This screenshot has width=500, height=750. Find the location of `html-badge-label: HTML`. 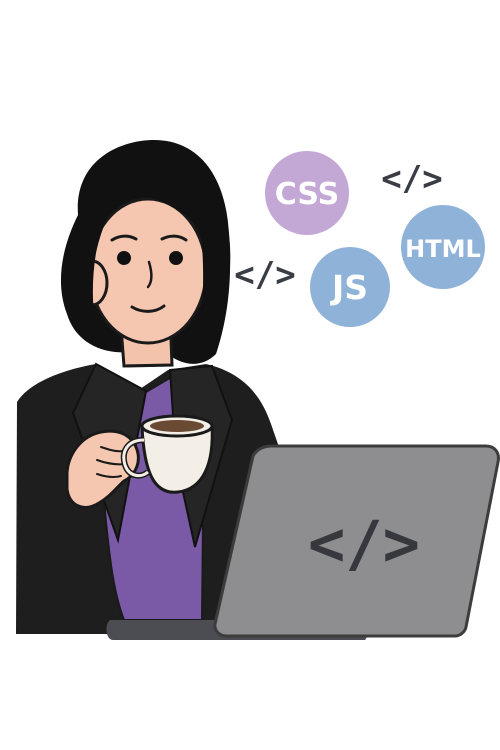

html-badge-label: HTML is located at coordinates (443, 249).